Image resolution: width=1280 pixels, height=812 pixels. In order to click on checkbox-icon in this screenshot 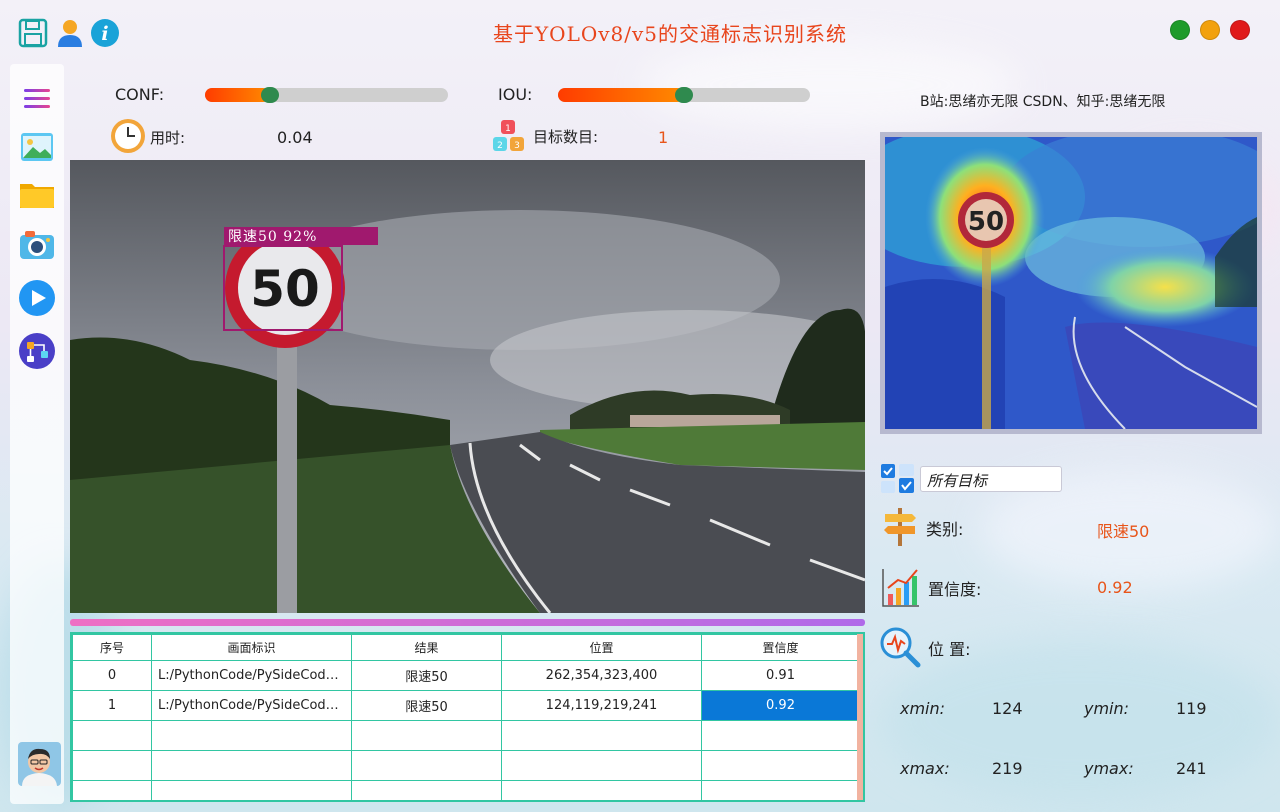, I will do `click(898, 479)`.